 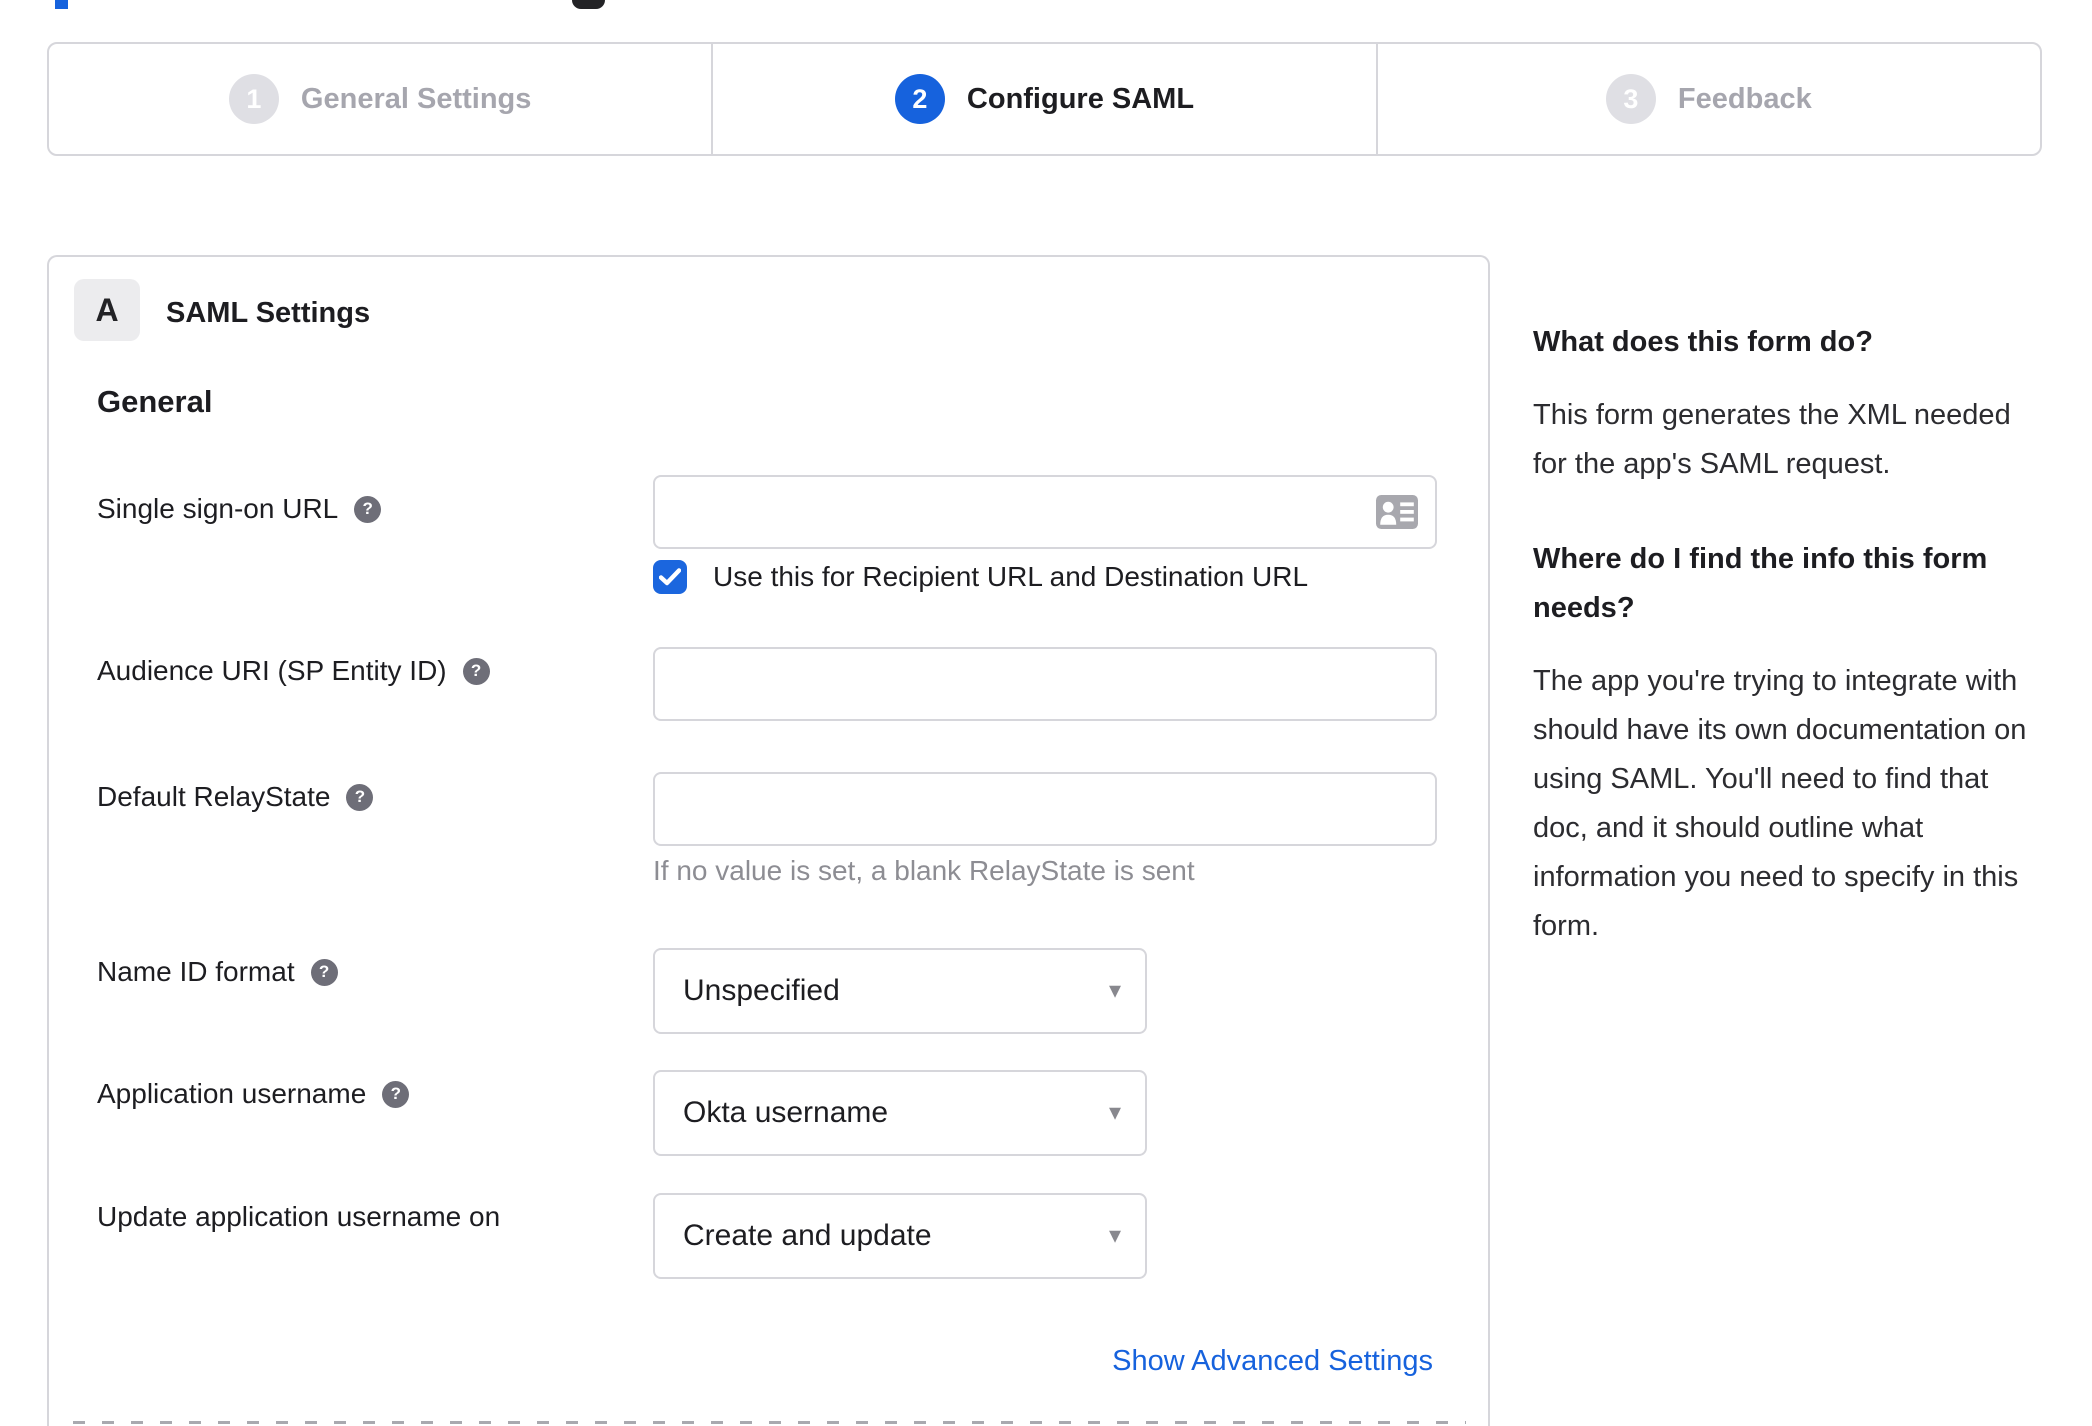 I want to click on step-feedback: 3 Feedback, so click(x=1707, y=99).